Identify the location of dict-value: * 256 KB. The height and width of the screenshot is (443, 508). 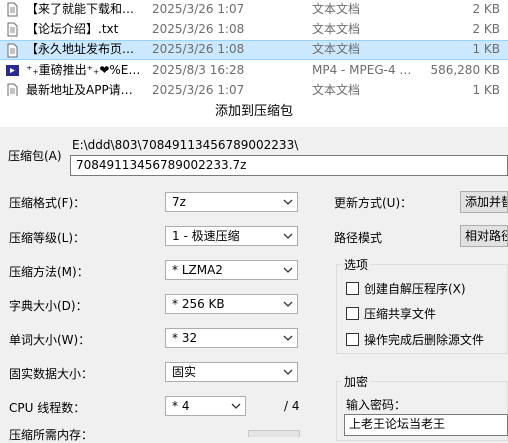
(198, 304).